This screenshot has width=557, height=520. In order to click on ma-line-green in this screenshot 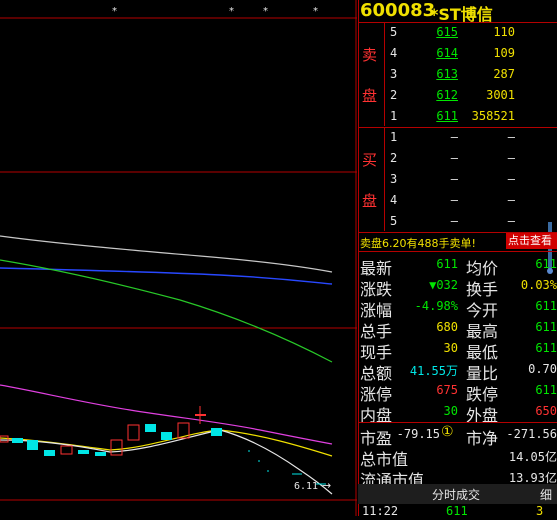, I will do `click(166, 311)`.